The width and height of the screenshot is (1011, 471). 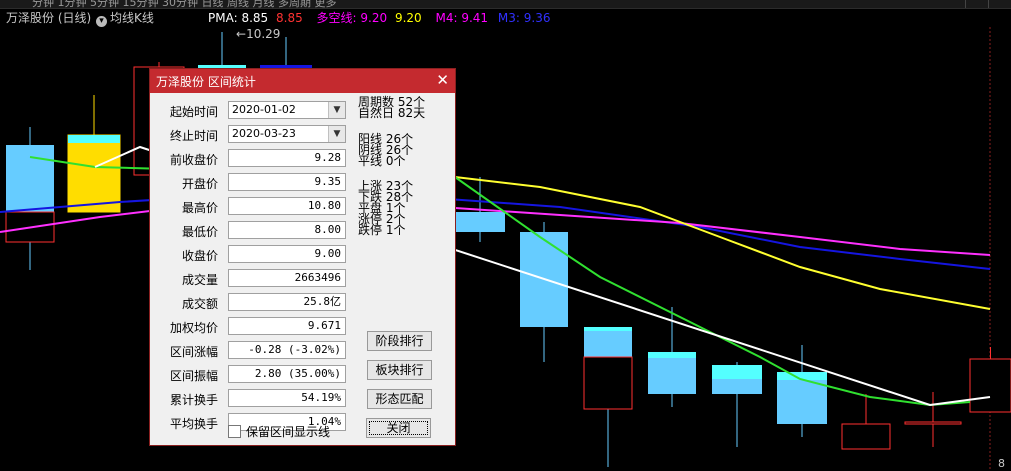 What do you see at coordinates (287, 326) in the screenshot?
I see `vwap-field: 9.671` at bounding box center [287, 326].